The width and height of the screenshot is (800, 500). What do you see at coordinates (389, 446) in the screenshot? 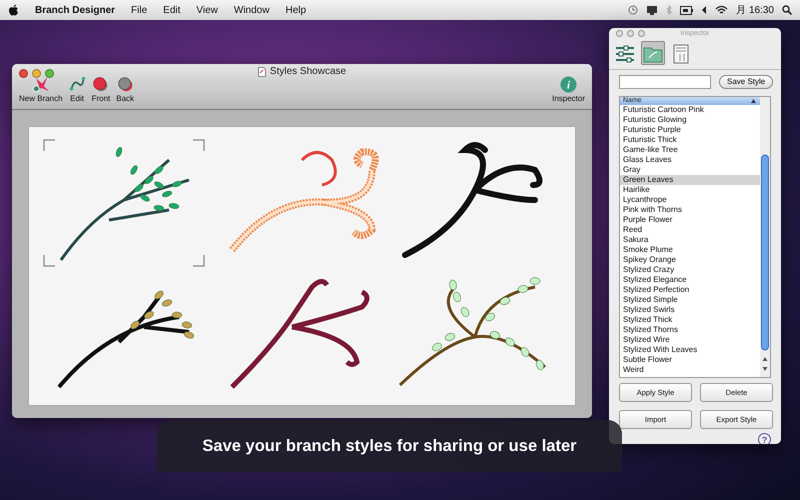
I see `caption-text: Save your branch styles for sharing or use later` at bounding box center [389, 446].